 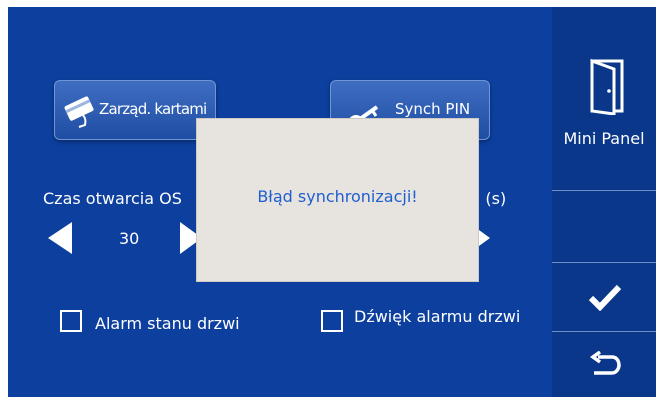 I want to click on open-time-value: 30, so click(x=129, y=238).